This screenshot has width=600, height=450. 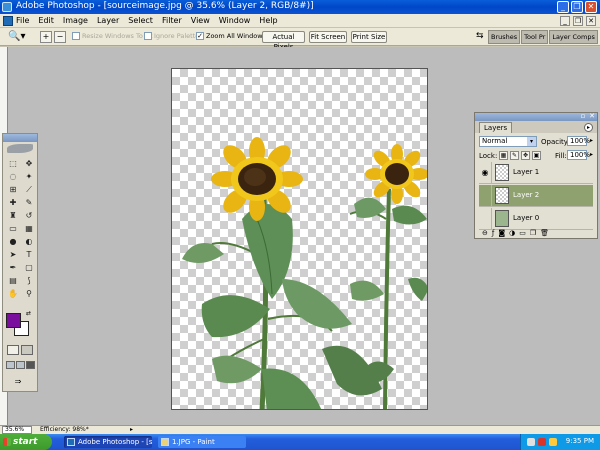 I want to click on clone-stamp-icon: ♜, so click(x=13, y=216).